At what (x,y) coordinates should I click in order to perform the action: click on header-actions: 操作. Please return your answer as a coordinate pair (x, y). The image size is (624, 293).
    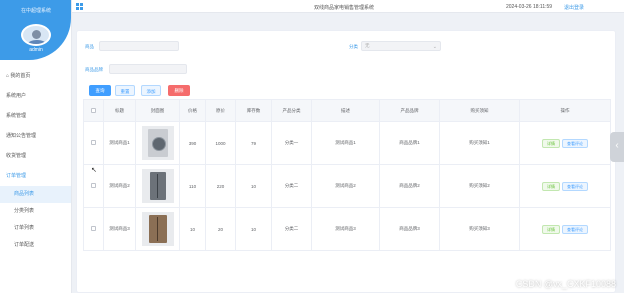
    Looking at the image, I should click on (565, 110).